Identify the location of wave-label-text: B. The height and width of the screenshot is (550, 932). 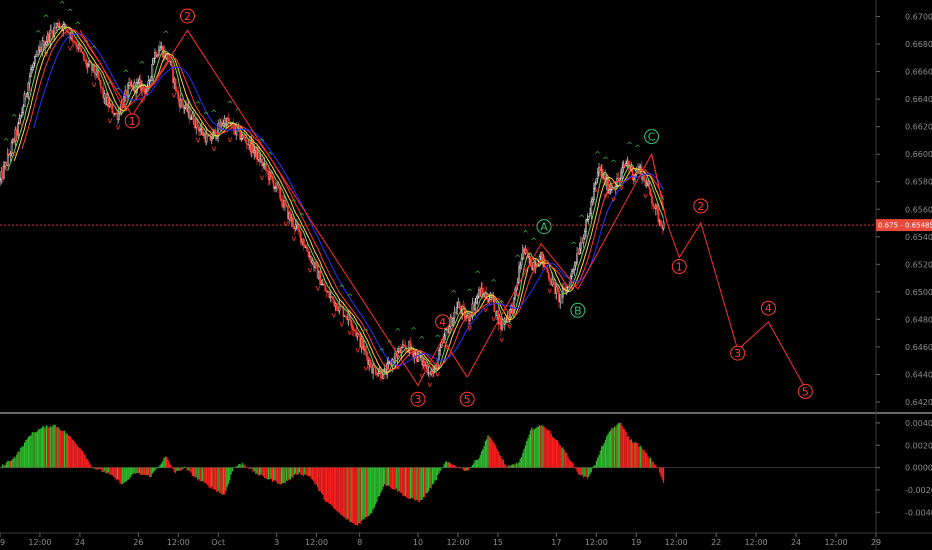
(578, 310).